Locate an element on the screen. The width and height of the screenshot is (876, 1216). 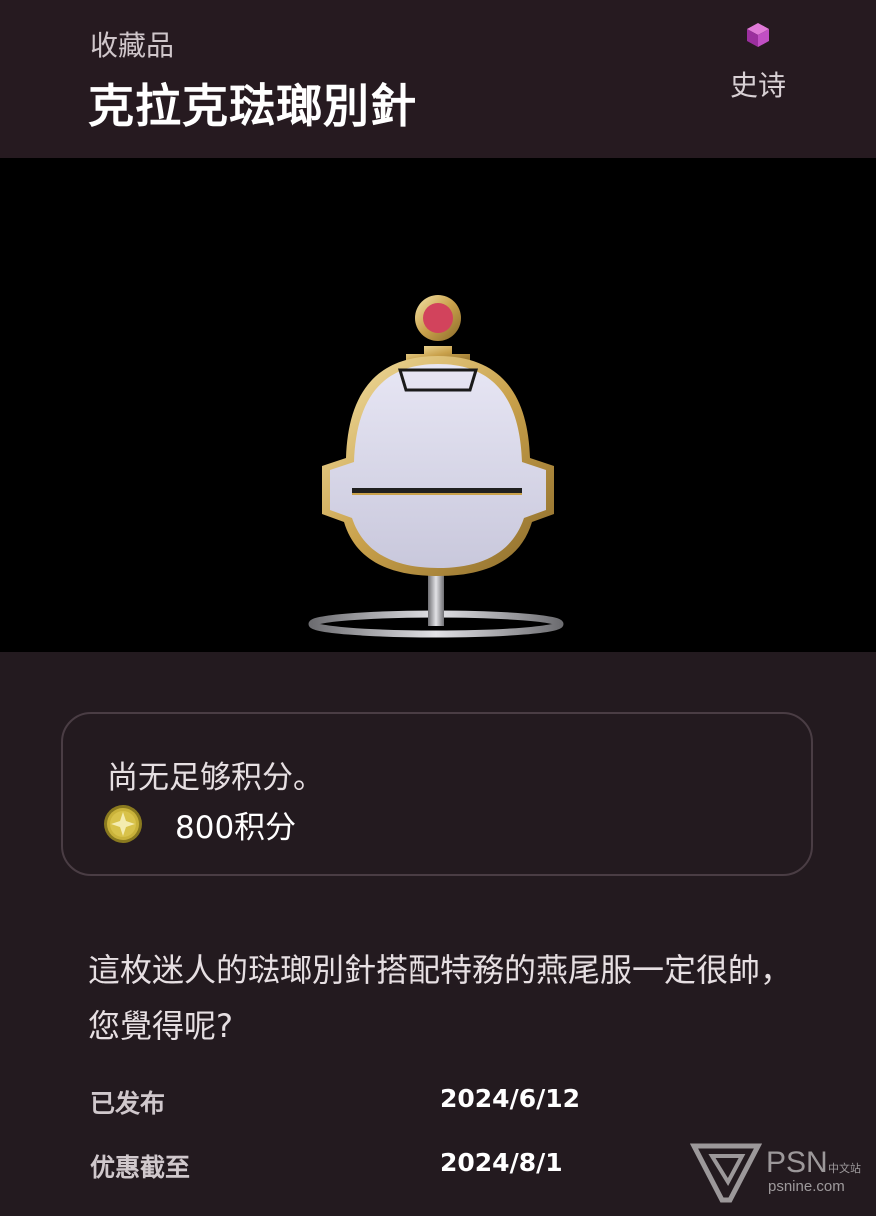
item-header: 收藏品 克拉克琺瑯別針 史诗 is located at coordinates (438, 79).